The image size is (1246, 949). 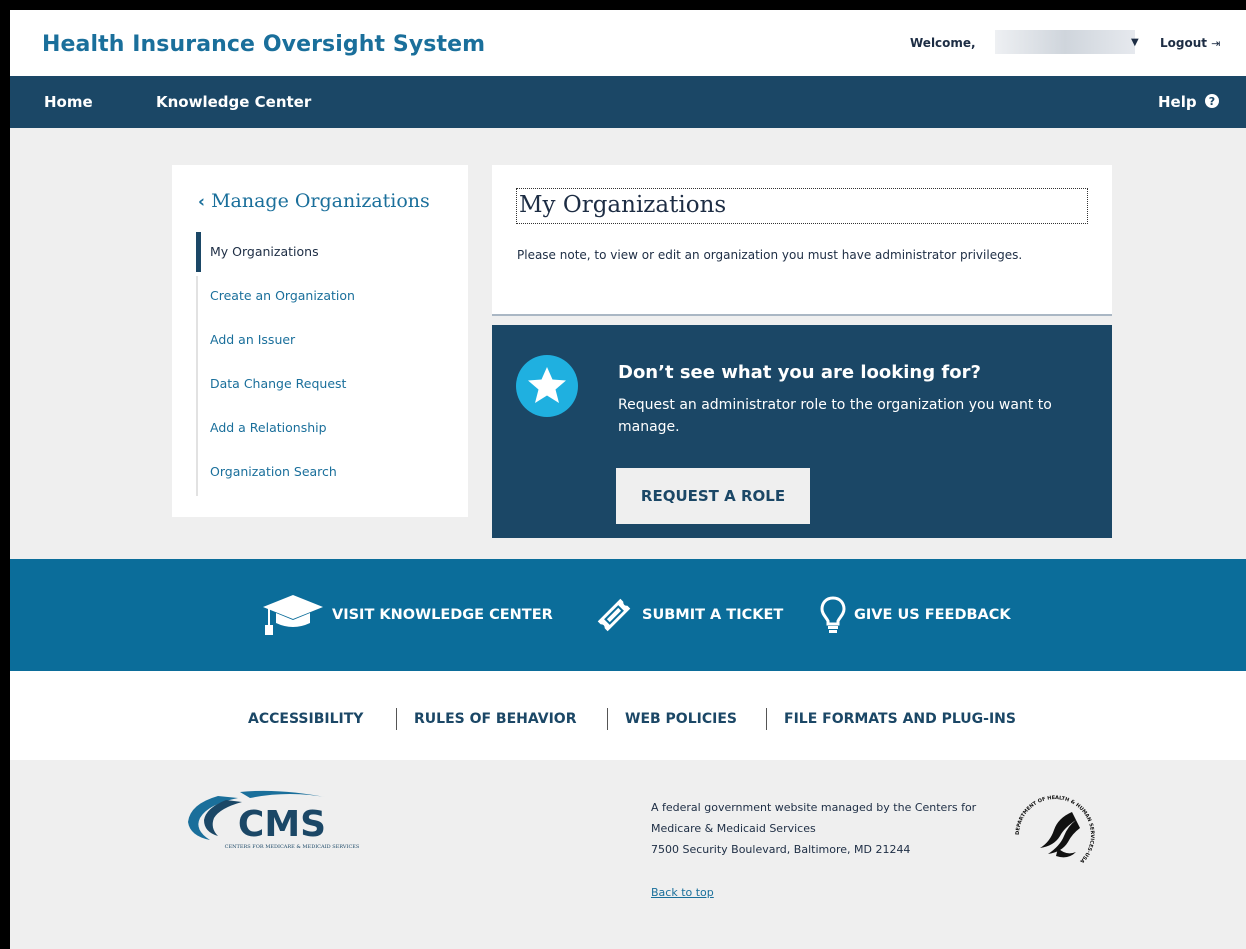 I want to click on page-title: My Organizations, so click(x=802, y=206).